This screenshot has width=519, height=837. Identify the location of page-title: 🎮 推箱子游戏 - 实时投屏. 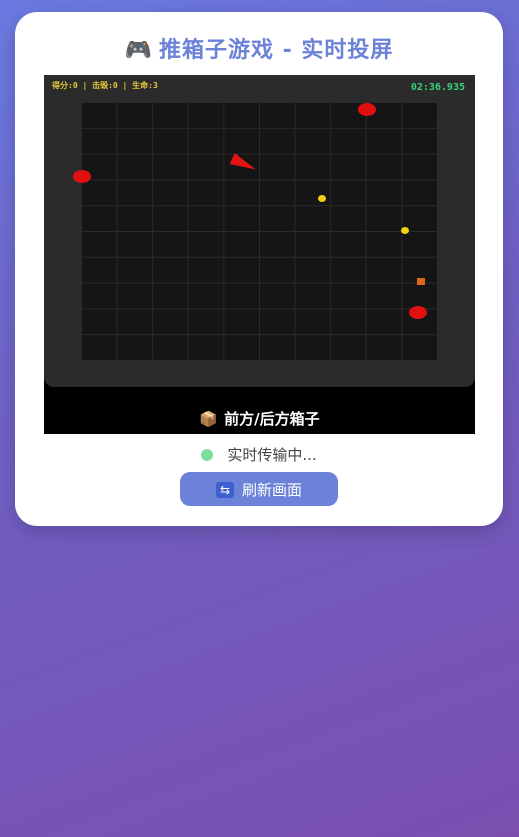
(259, 48).